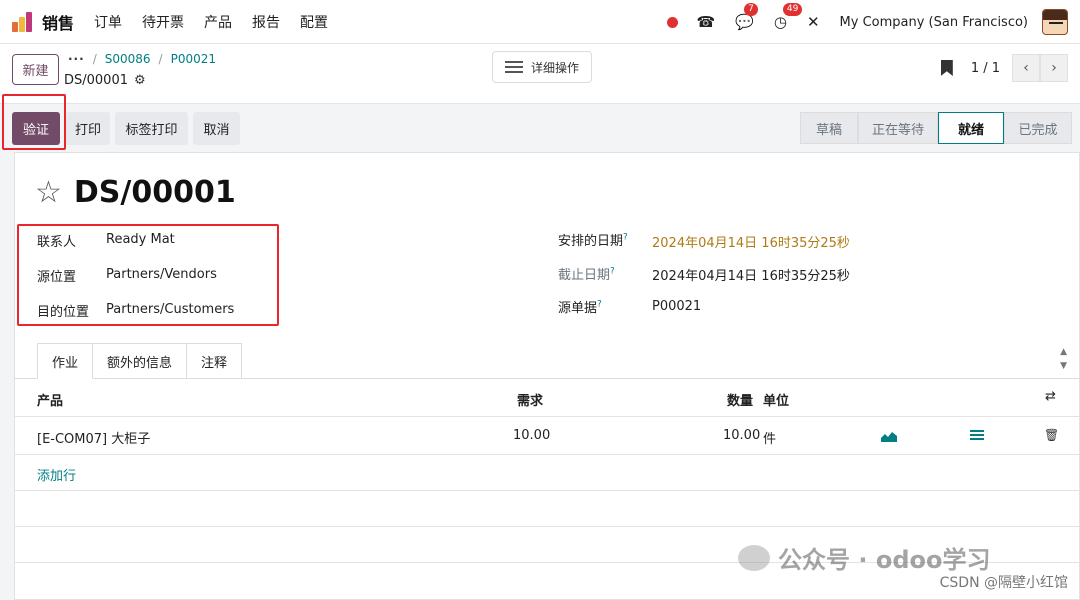  I want to click on breadcrumb-so: S00086, so click(128, 59).